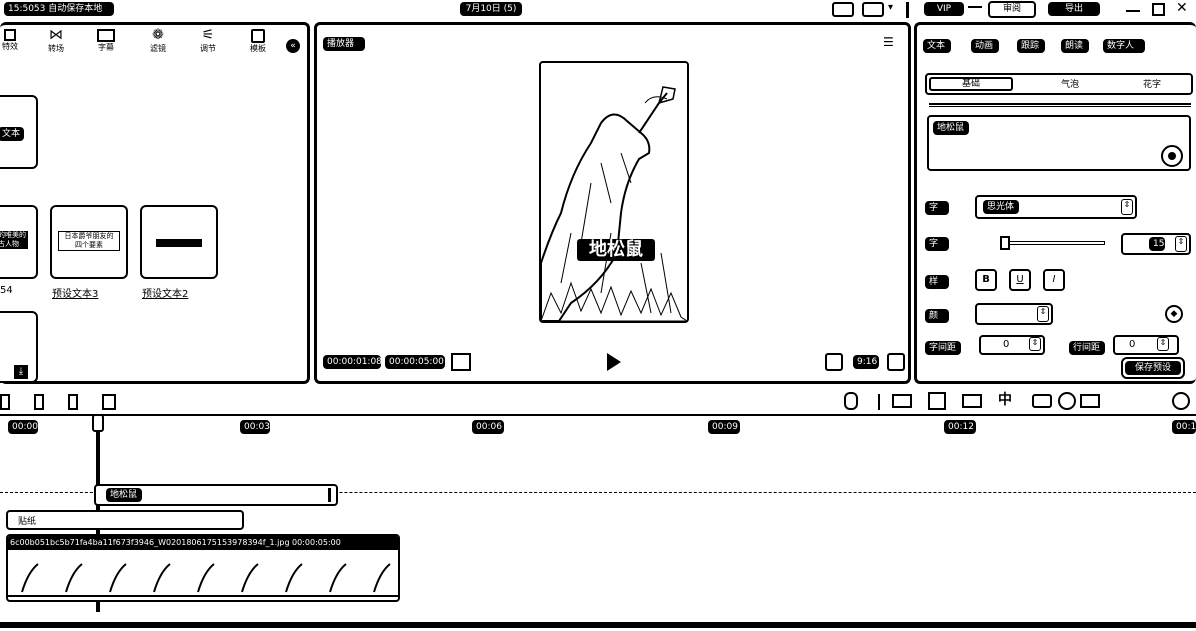 This screenshot has width=1196, height=631. I want to click on tab-digital-human: 数字人, so click(1124, 46).